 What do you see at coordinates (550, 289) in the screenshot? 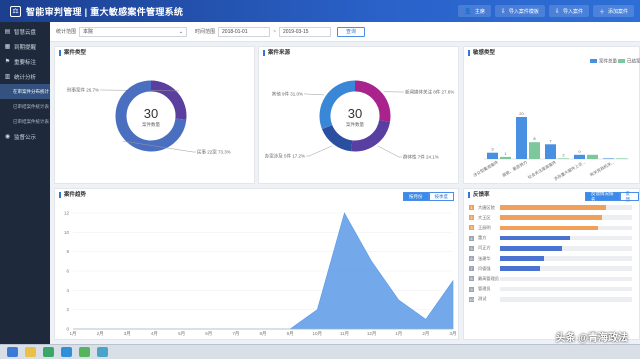
I see `ranking-row: 9 管理员` at bounding box center [550, 289].